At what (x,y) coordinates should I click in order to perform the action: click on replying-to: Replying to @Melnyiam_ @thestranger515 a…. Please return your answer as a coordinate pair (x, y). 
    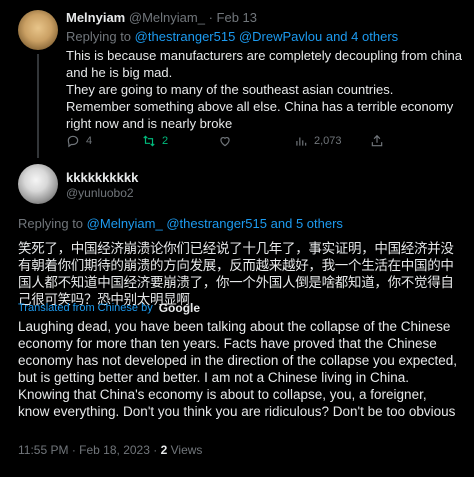
    Looking at the image, I should click on (180, 223).